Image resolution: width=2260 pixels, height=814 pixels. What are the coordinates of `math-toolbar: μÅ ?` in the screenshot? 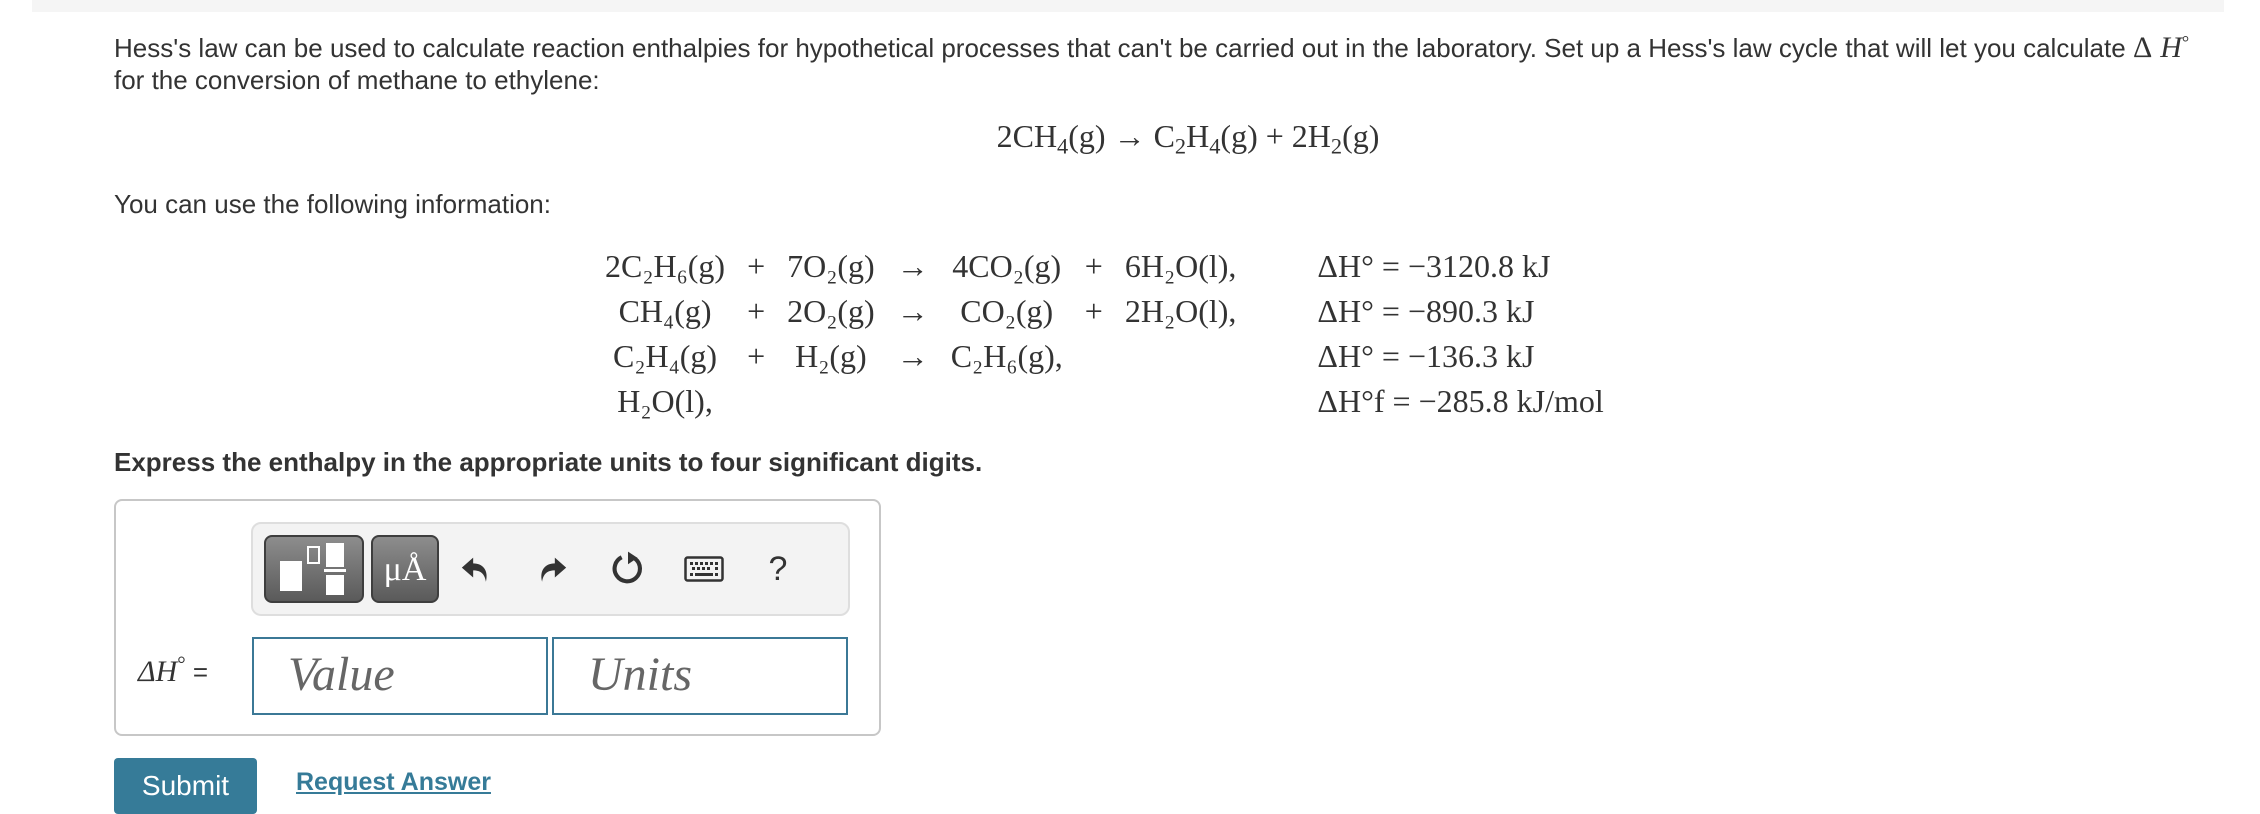 It's located at (550, 569).